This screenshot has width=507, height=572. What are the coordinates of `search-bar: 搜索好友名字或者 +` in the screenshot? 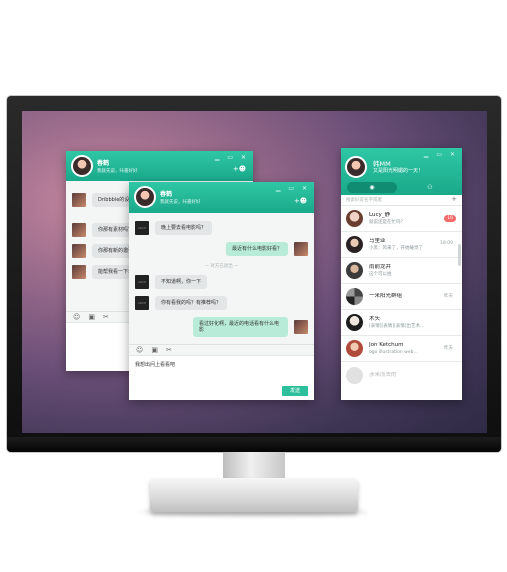 It's located at (401, 200).